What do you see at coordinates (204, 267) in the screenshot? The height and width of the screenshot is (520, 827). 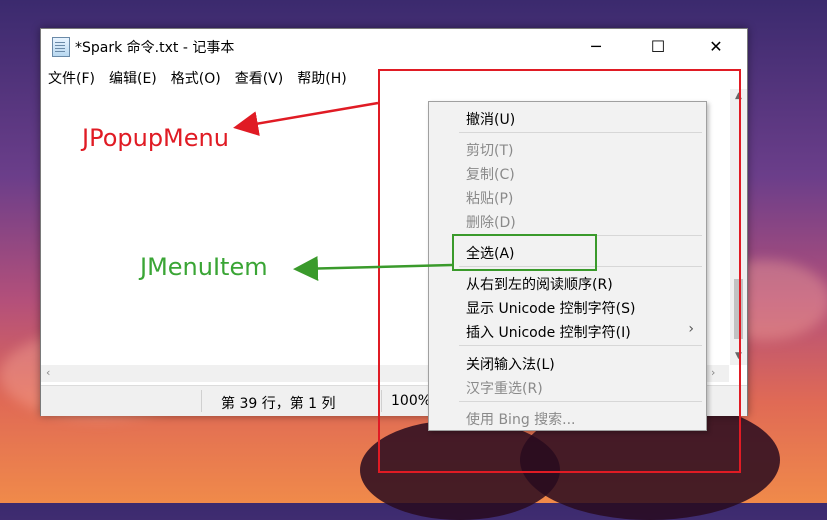 I see `jmenuitem-label: JMenuItem` at bounding box center [204, 267].